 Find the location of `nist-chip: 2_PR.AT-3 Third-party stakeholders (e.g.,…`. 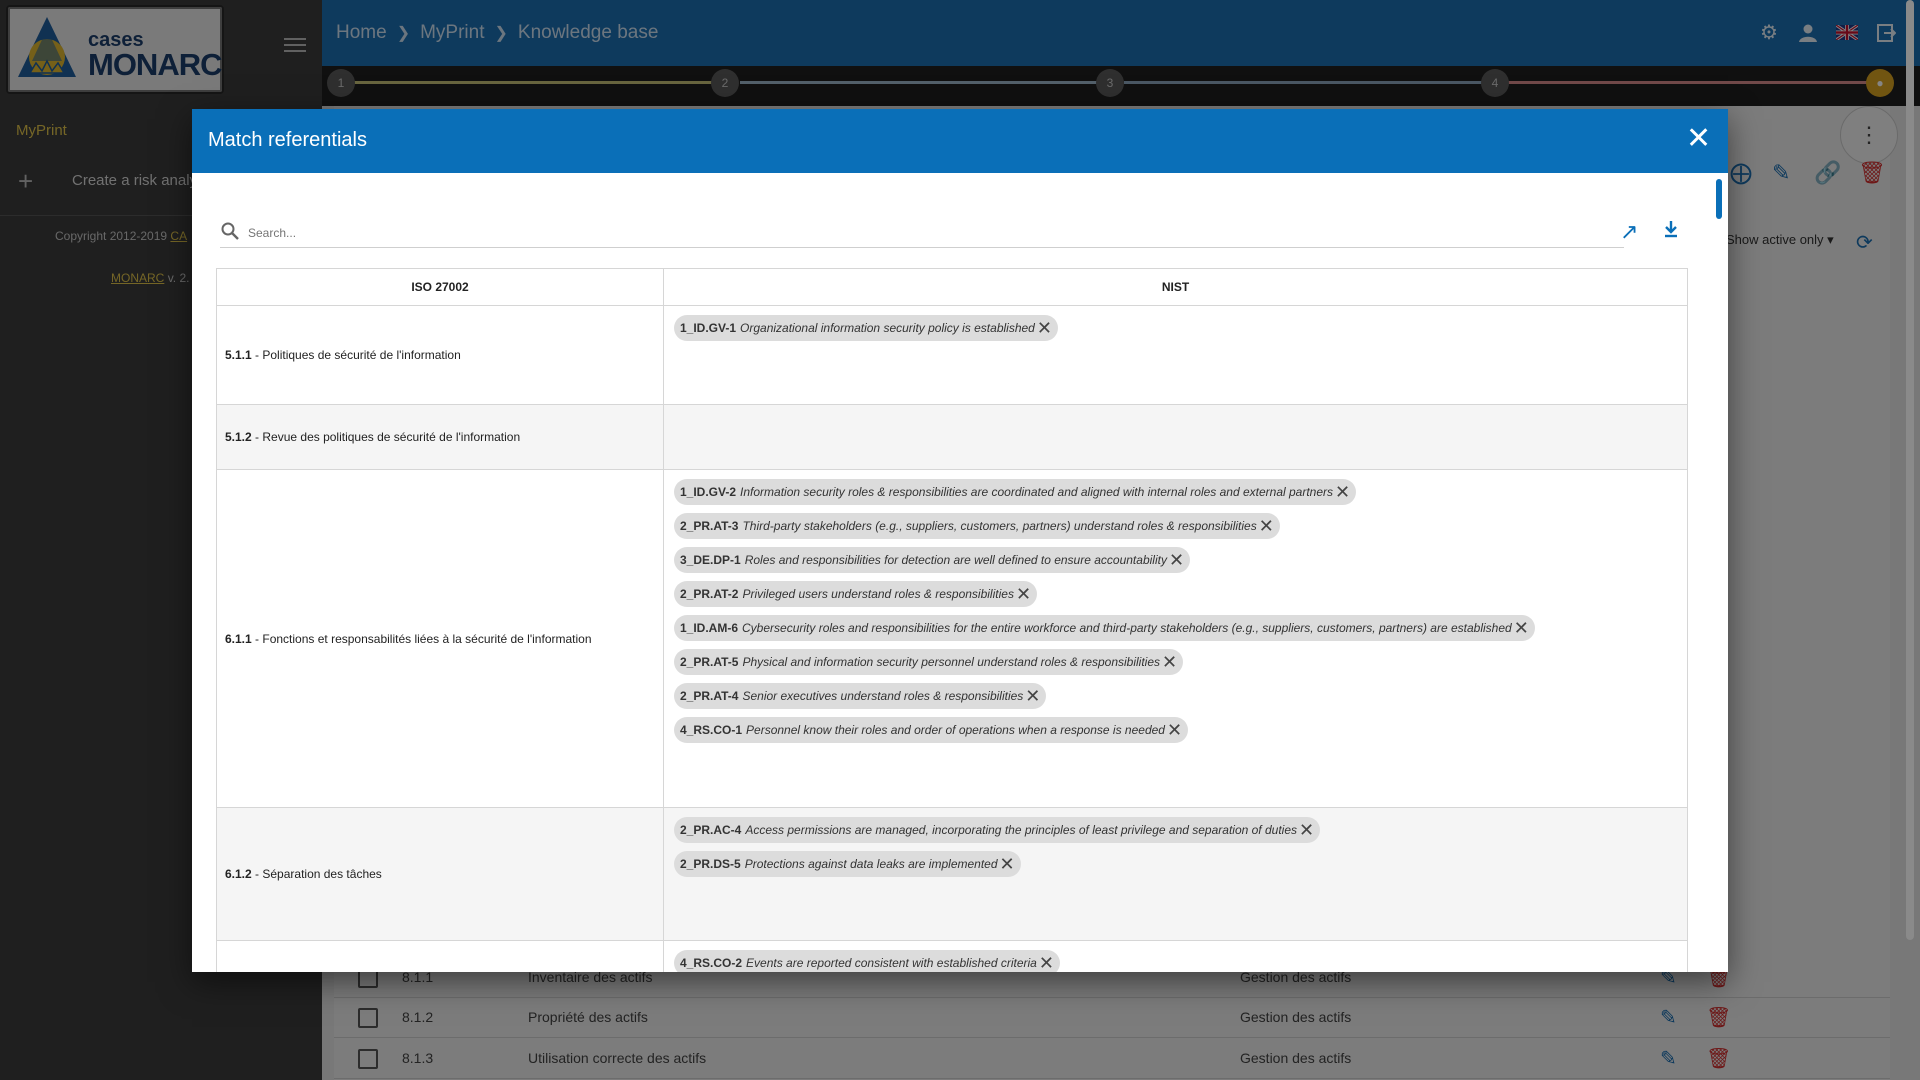

nist-chip: 2_PR.AT-3 Third-party stakeholders (e.g.,… is located at coordinates (977, 526).